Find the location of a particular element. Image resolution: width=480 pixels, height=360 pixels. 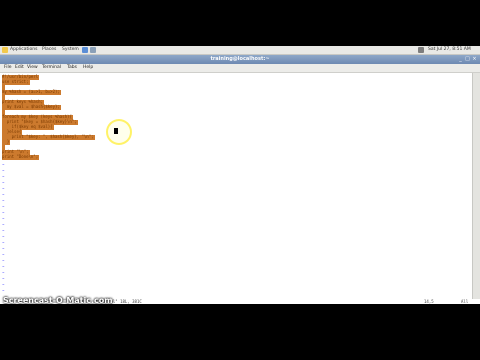

menu-terminal: Terminal is located at coordinates (51, 68).